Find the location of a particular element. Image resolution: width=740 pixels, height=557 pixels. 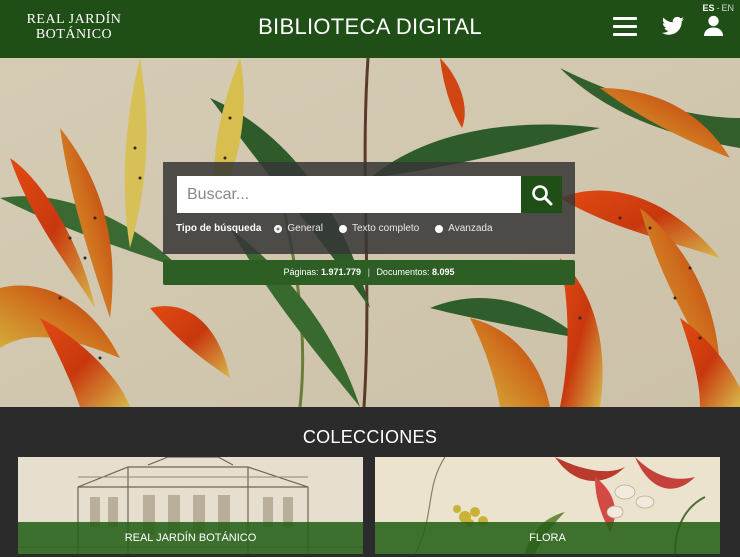

stats-bar: Páginas: 1.971.779 | Documentos: 8.095 is located at coordinates (369, 272).